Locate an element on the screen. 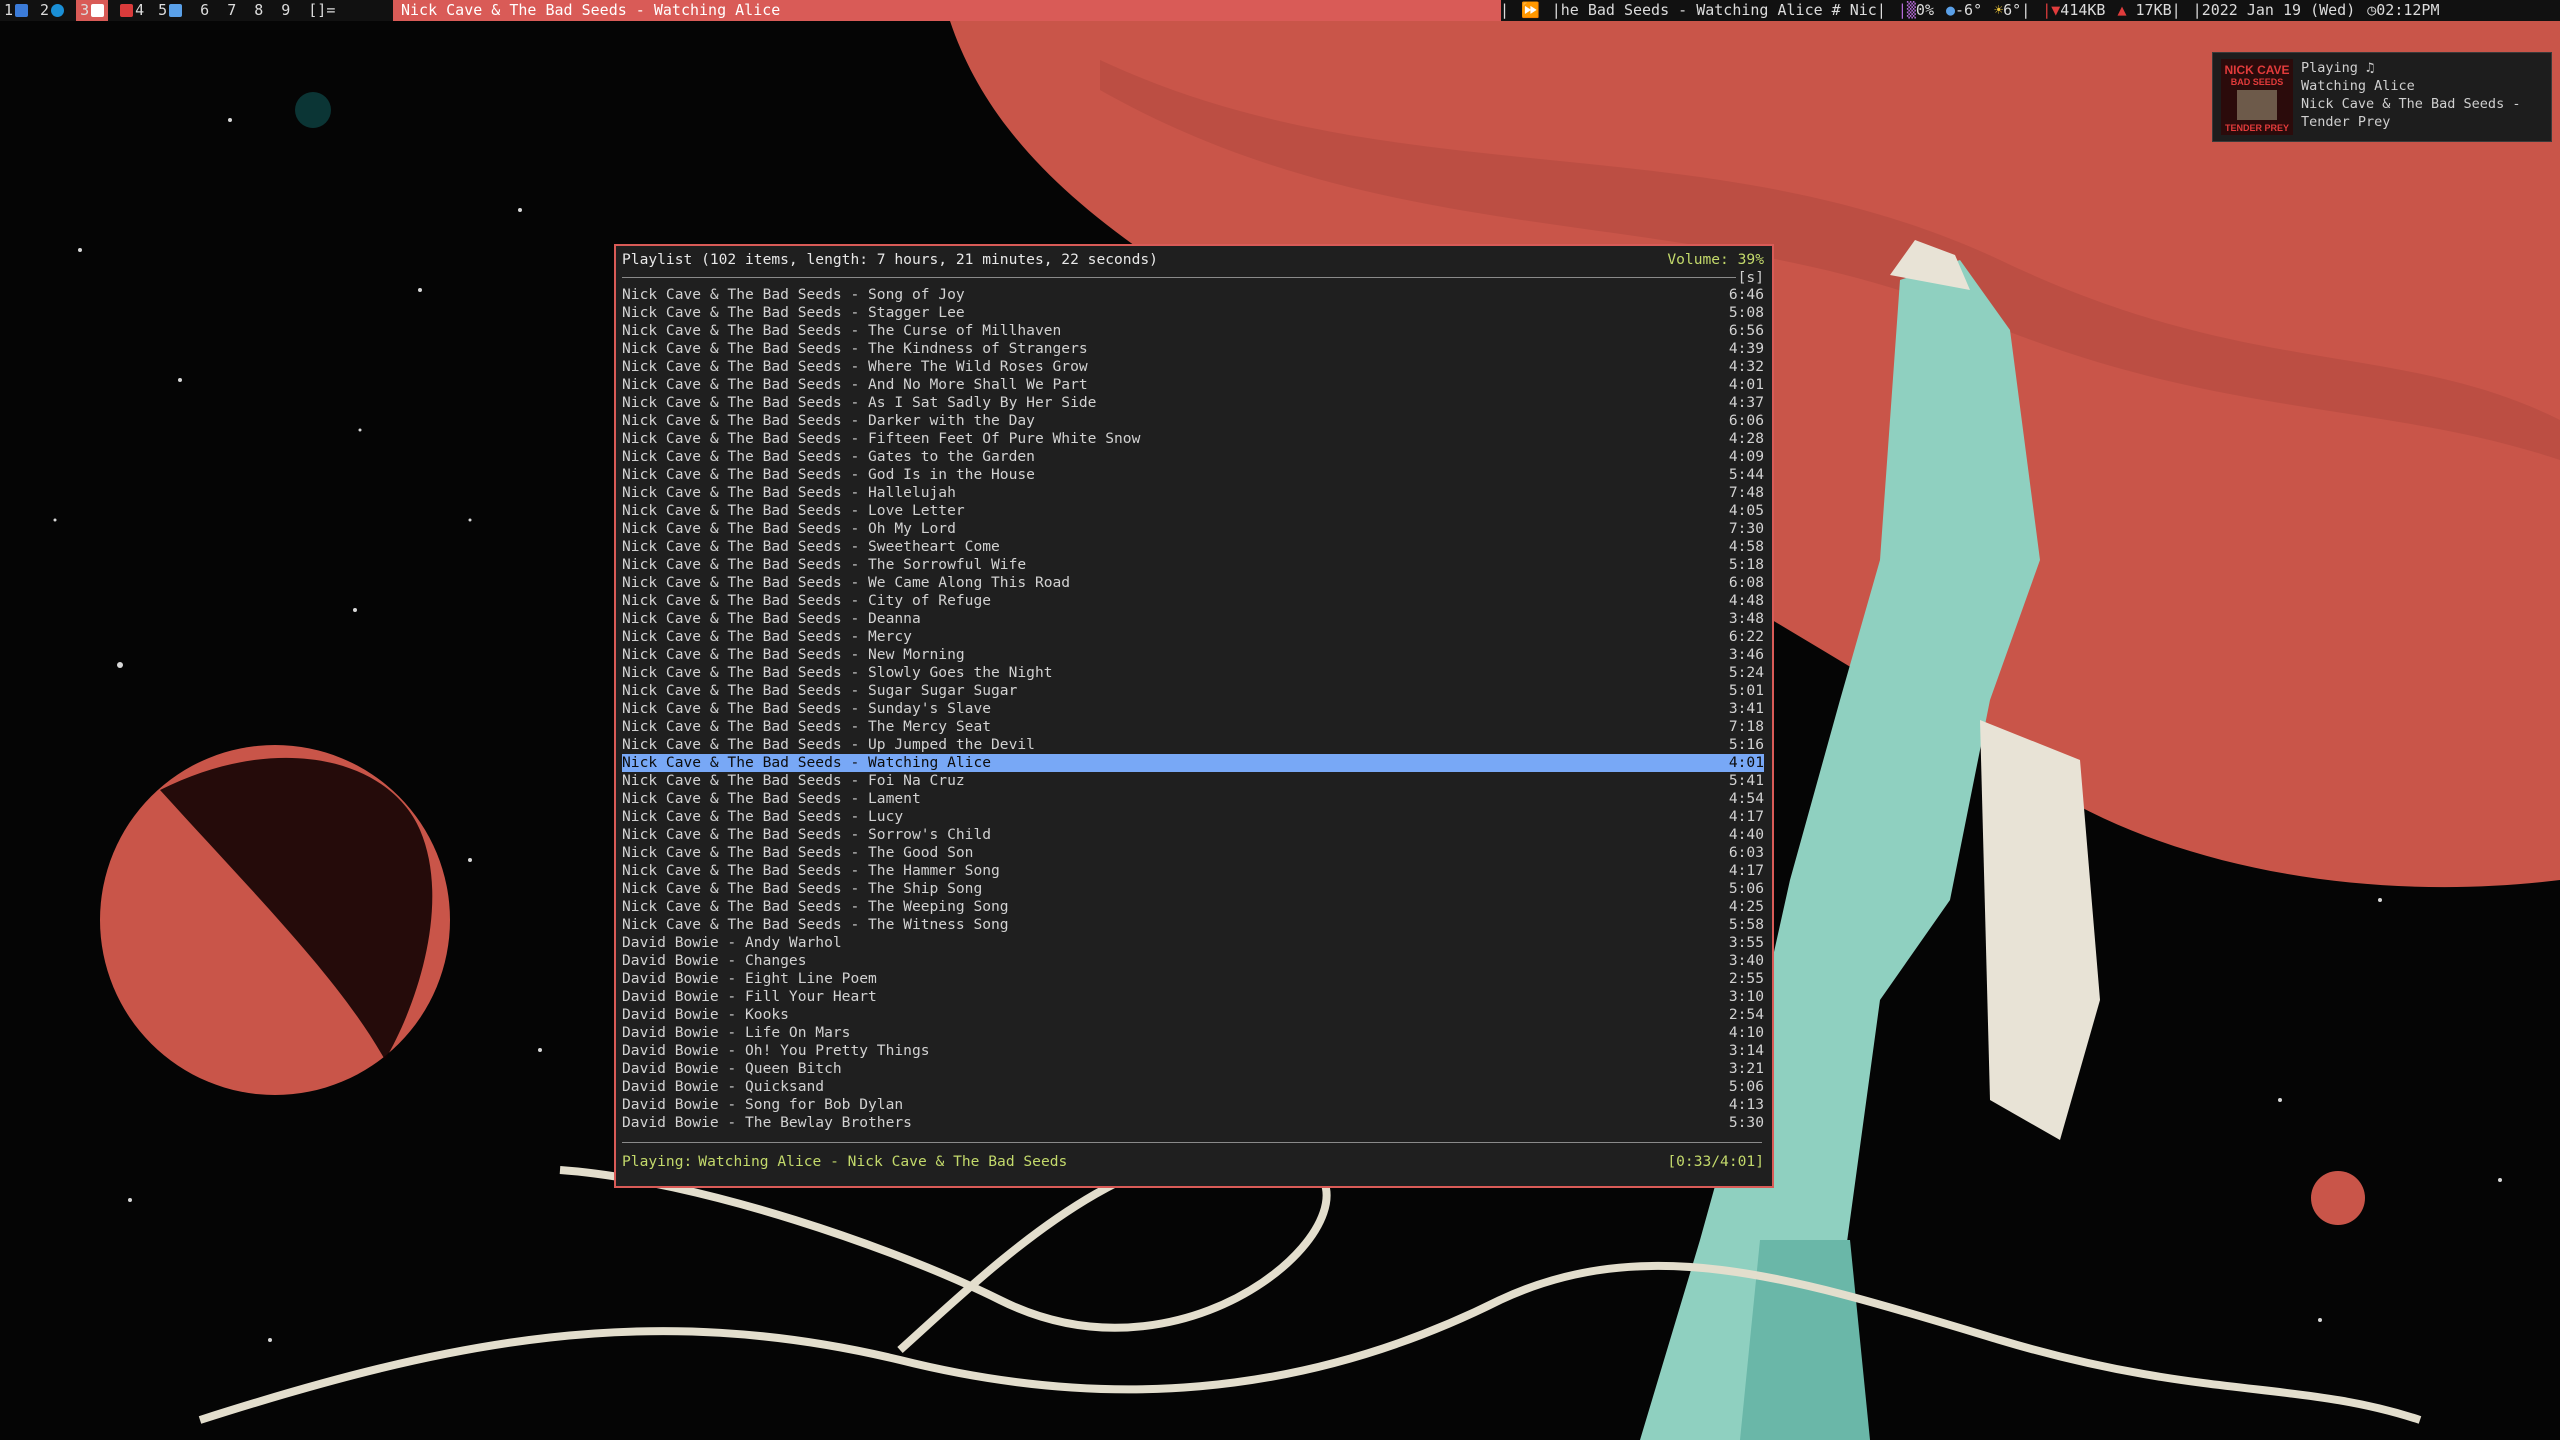 Image resolution: width=2560 pixels, height=1440 pixels. music-icon is located at coordinates (98, 10).